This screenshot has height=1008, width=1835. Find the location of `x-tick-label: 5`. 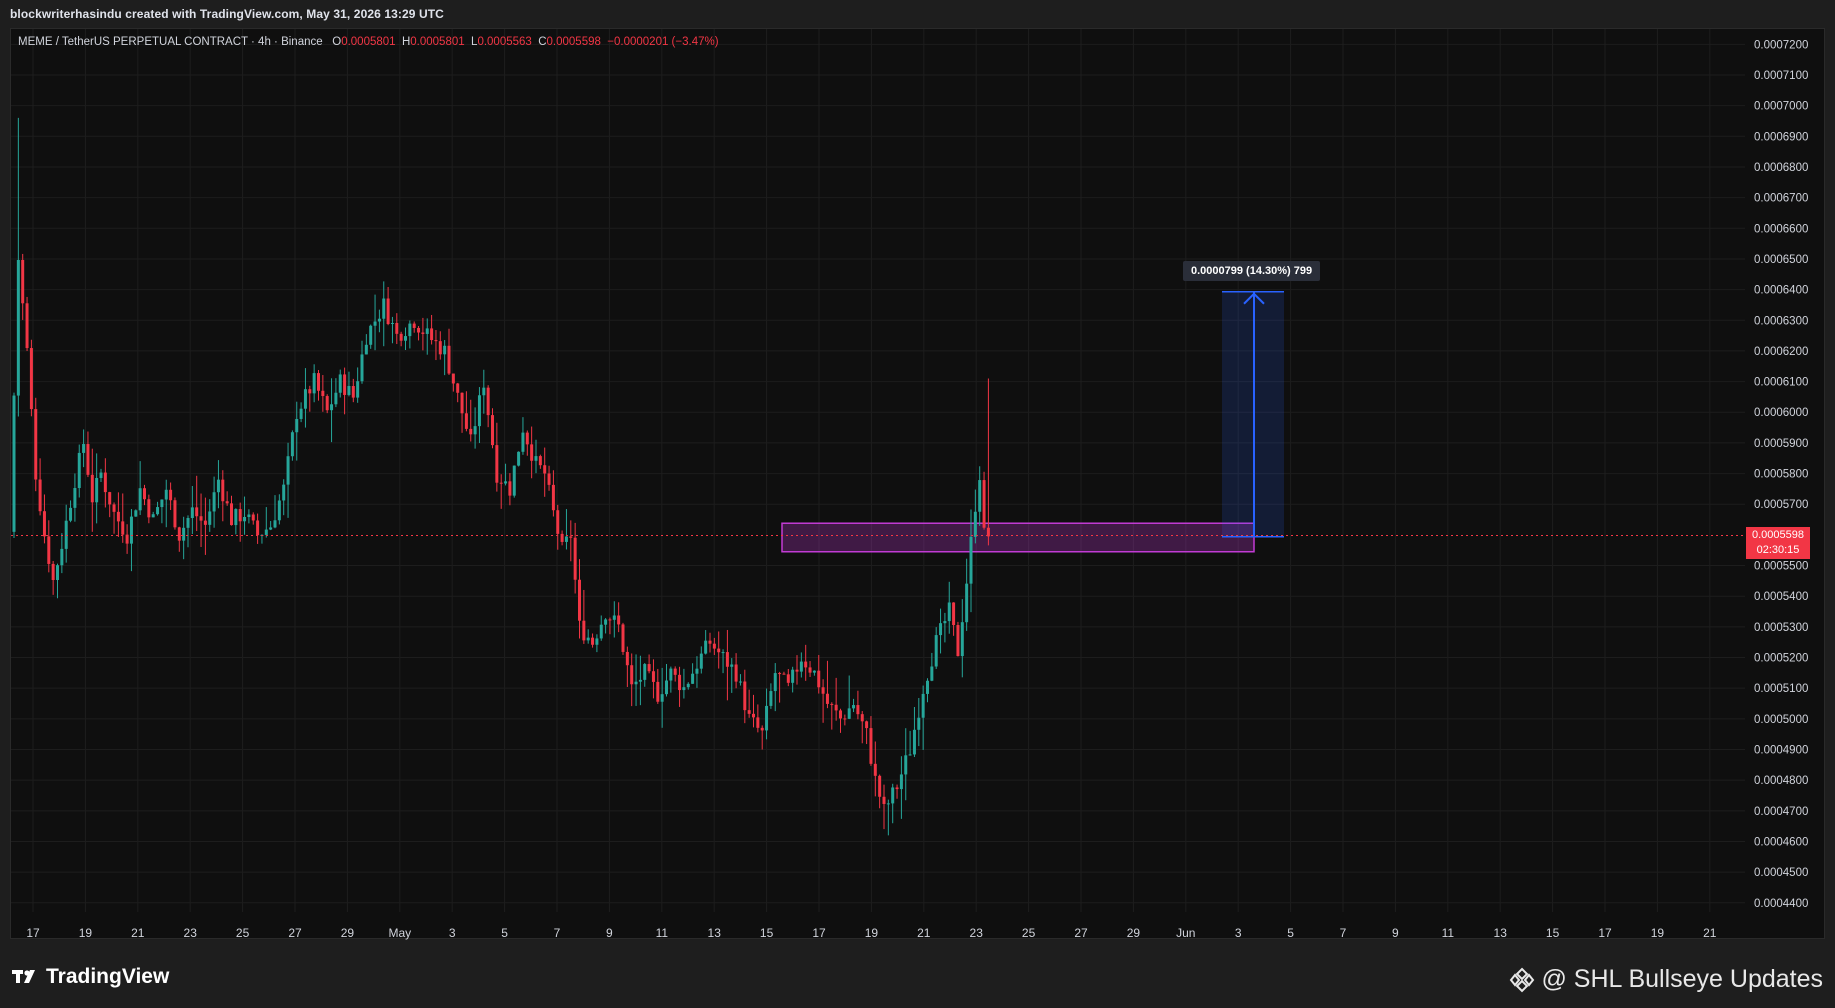

x-tick-label: 5 is located at coordinates (1290, 933).